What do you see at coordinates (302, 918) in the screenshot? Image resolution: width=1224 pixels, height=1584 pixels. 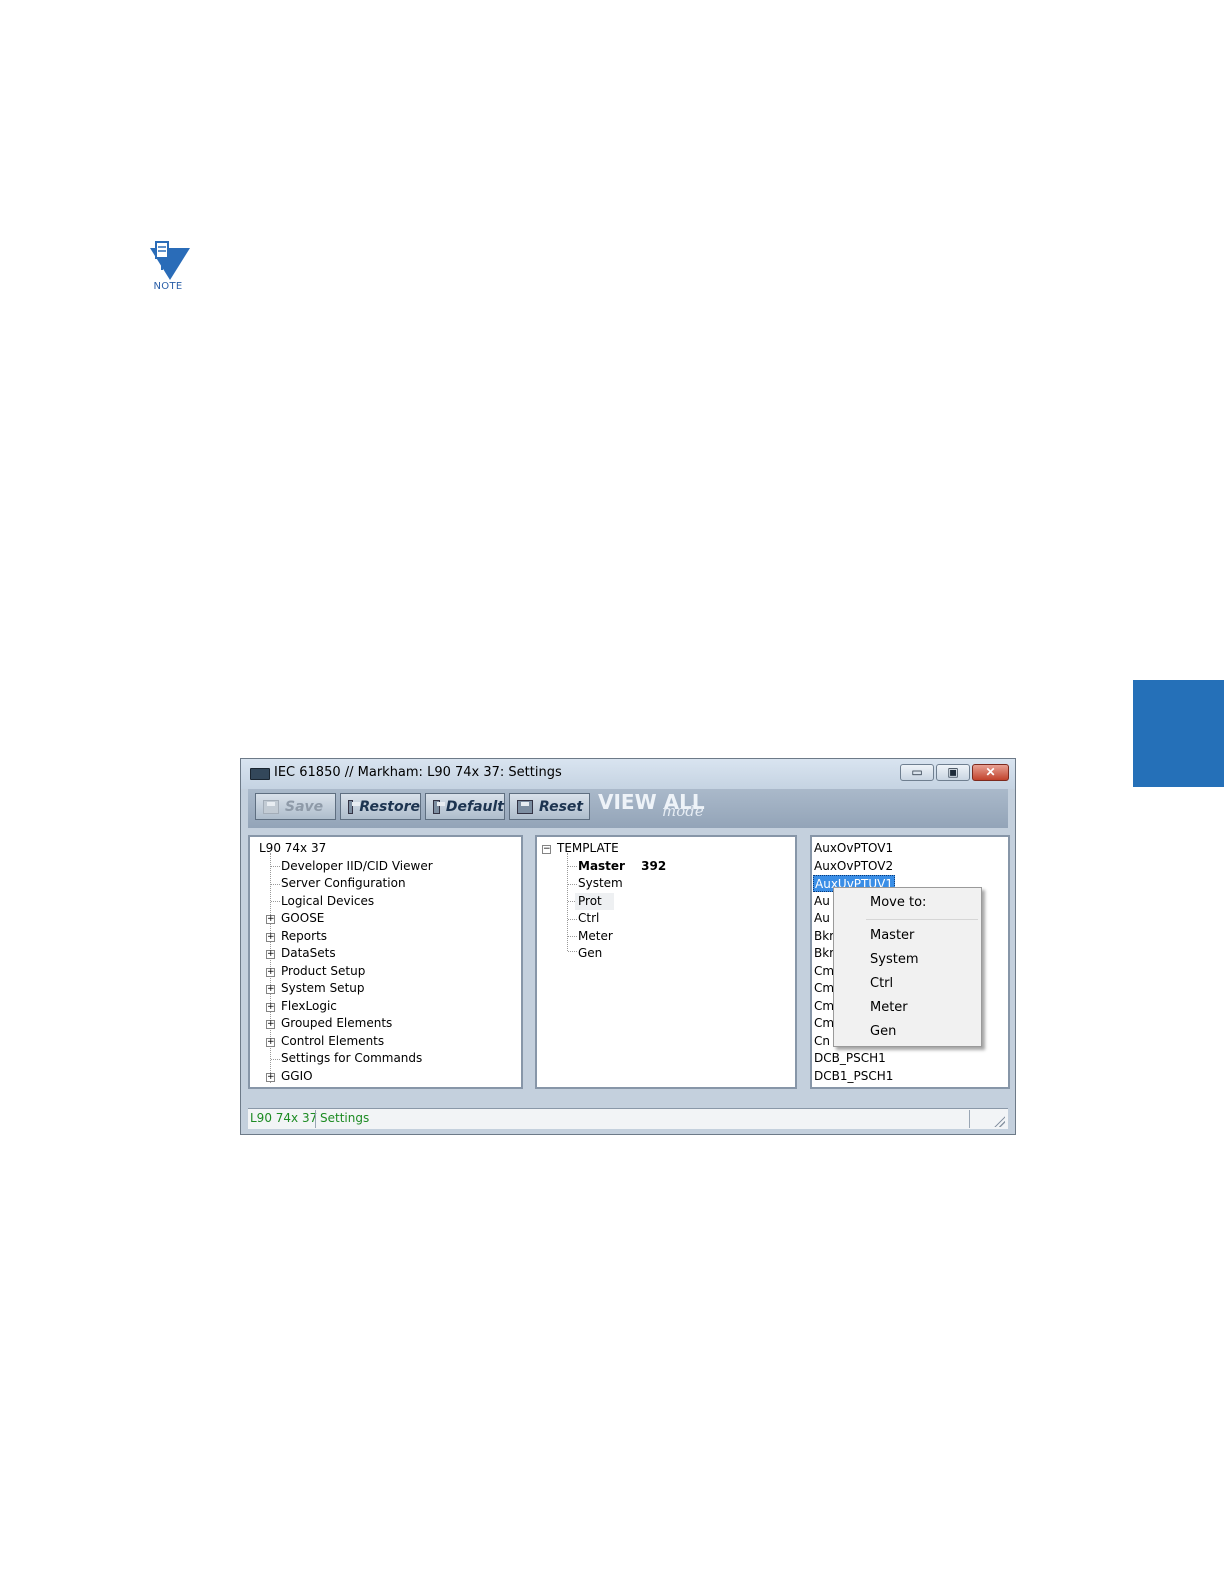 I see `tree-item-goose: GOOSE` at bounding box center [302, 918].